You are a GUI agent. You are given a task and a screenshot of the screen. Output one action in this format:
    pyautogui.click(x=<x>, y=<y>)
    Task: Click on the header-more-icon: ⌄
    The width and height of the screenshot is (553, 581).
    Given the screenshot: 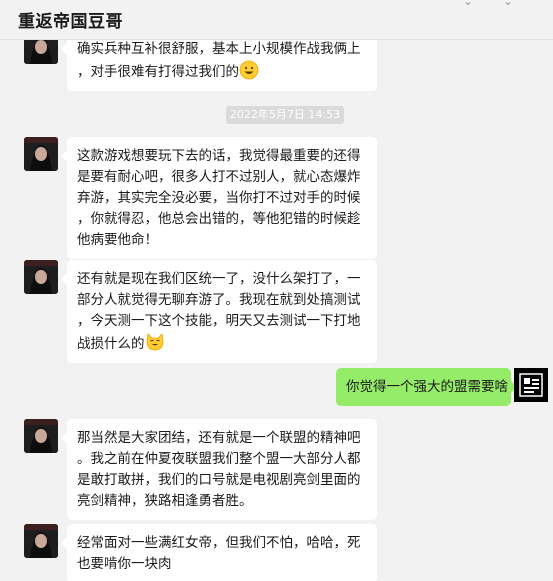 What is the action you would take?
    pyautogui.click(x=468, y=4)
    